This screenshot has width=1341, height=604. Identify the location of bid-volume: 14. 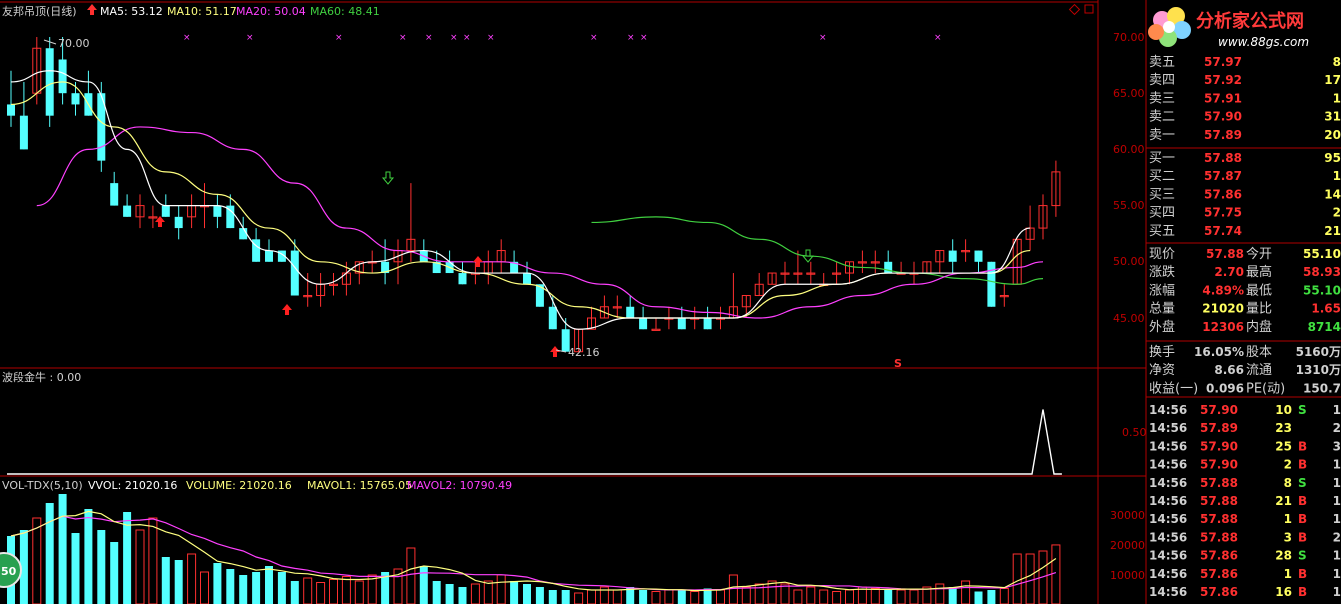
(1332, 194).